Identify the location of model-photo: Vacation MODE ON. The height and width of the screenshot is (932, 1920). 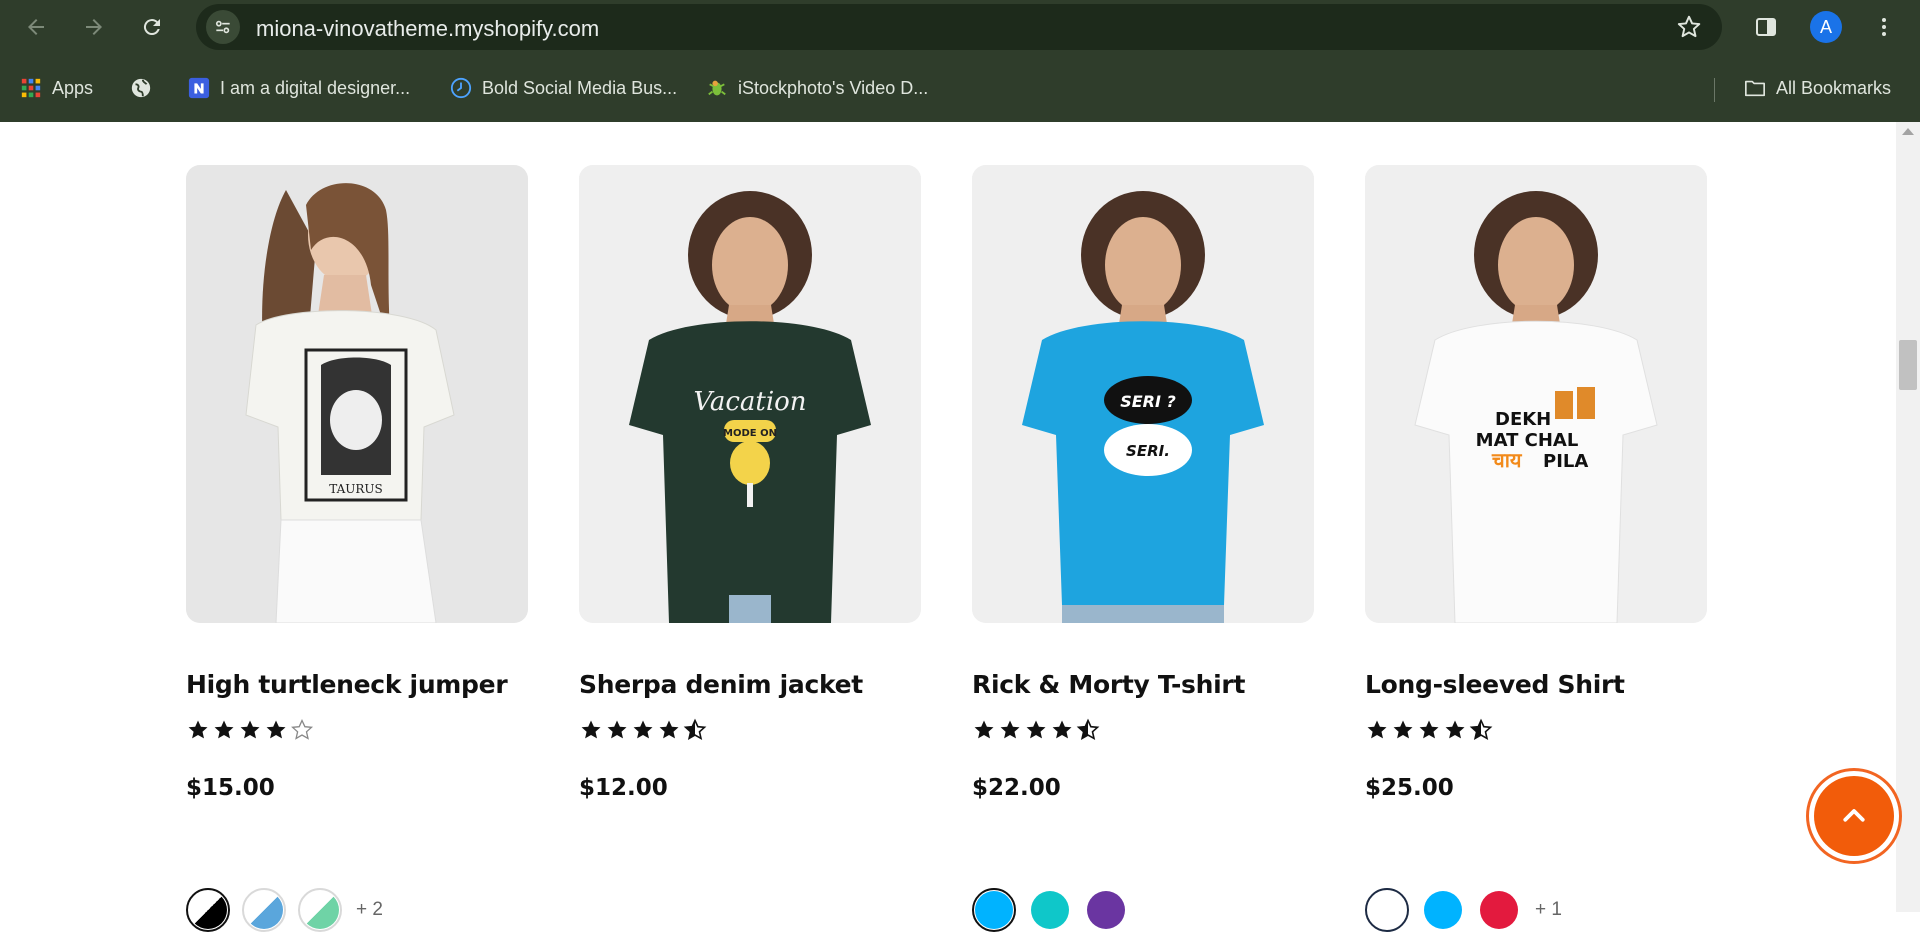
(750, 394).